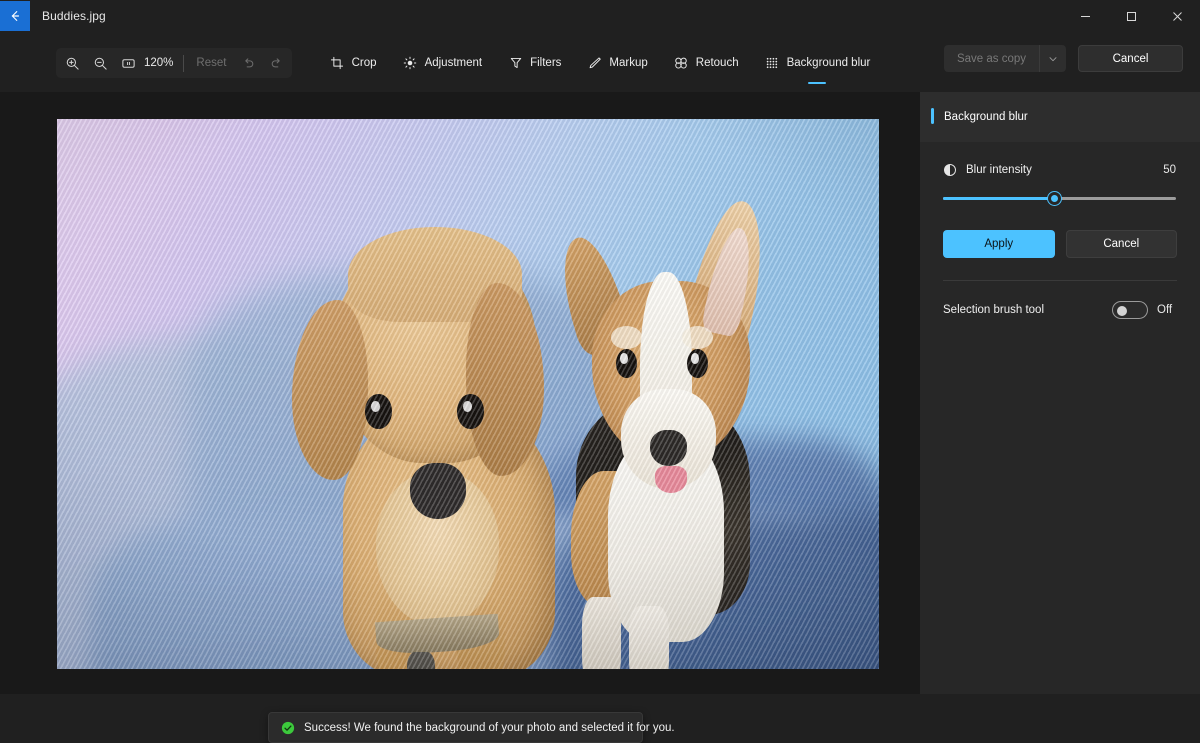 This screenshot has width=1200, height=743. What do you see at coordinates (1165, 310) in the screenshot?
I see `selection-brush-state: Off` at bounding box center [1165, 310].